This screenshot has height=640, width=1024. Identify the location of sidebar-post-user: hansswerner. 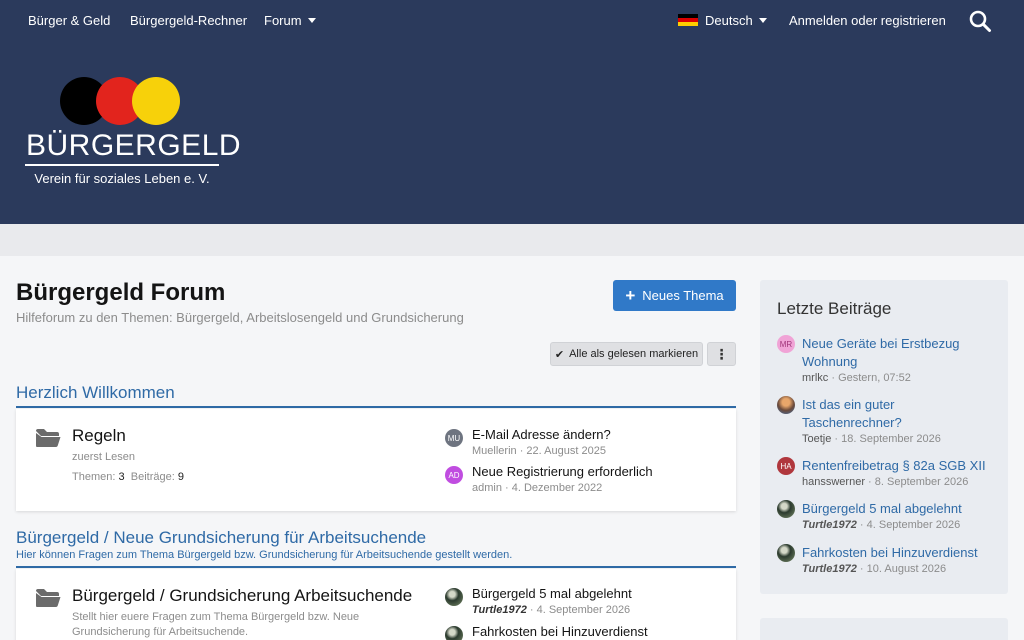
(833, 482).